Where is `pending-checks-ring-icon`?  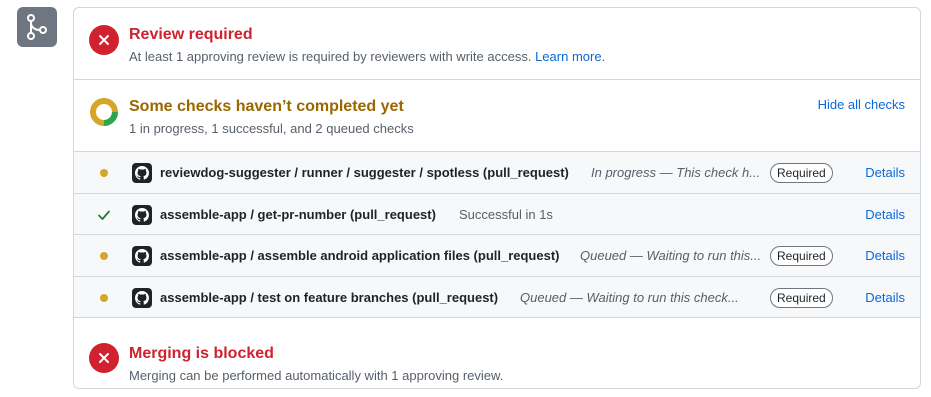
pending-checks-ring-icon is located at coordinates (104, 112).